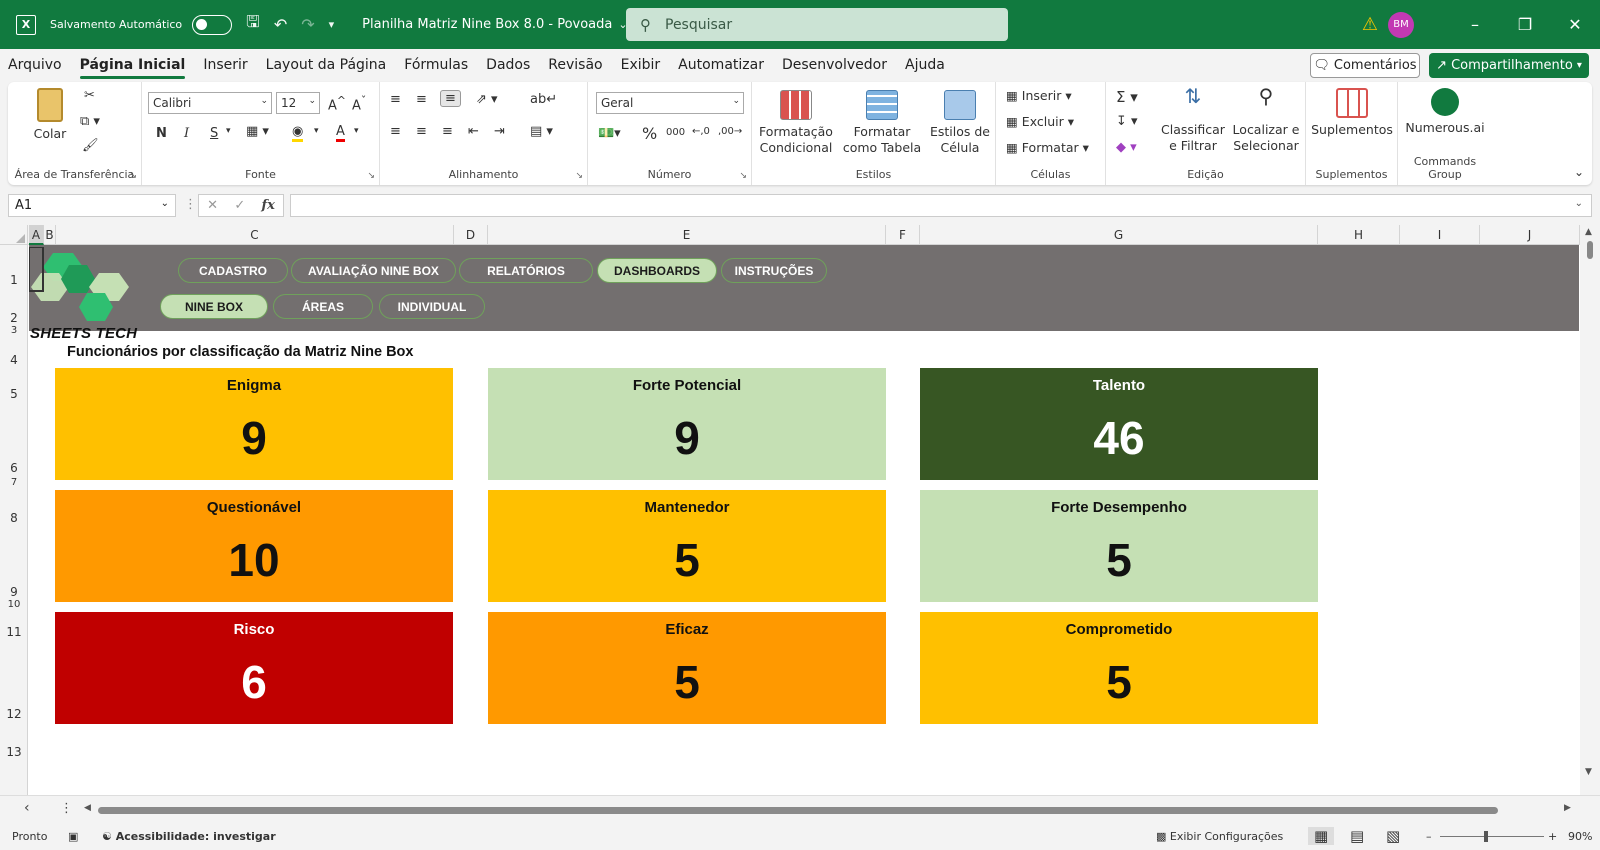  I want to click on column-header: D, so click(471, 235).